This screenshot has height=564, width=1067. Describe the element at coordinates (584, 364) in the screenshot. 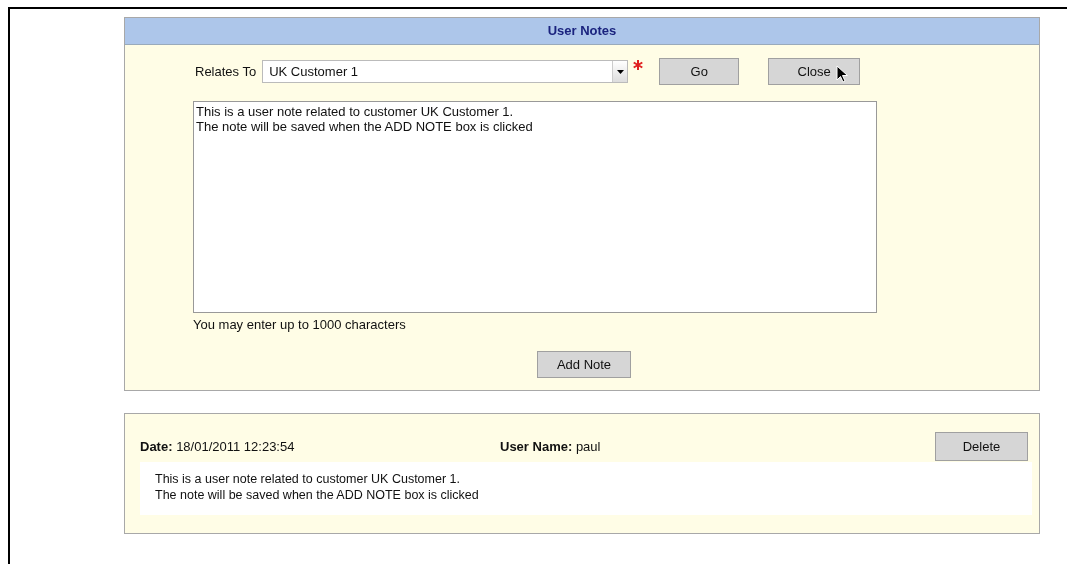

I see `add-note-button: Add Note` at that location.